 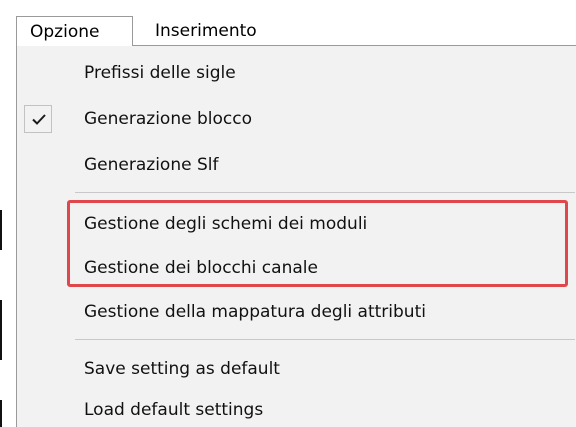 I want to click on menu-item-label: Prefissi delle sigle, so click(x=160, y=73).